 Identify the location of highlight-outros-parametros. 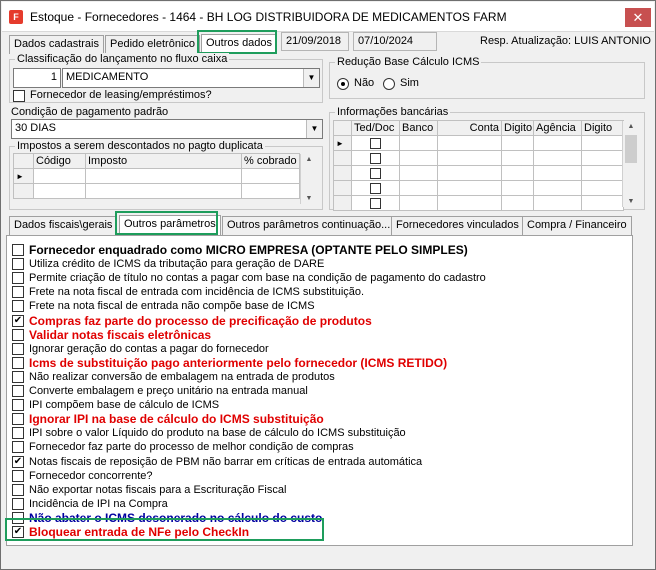
(166, 223).